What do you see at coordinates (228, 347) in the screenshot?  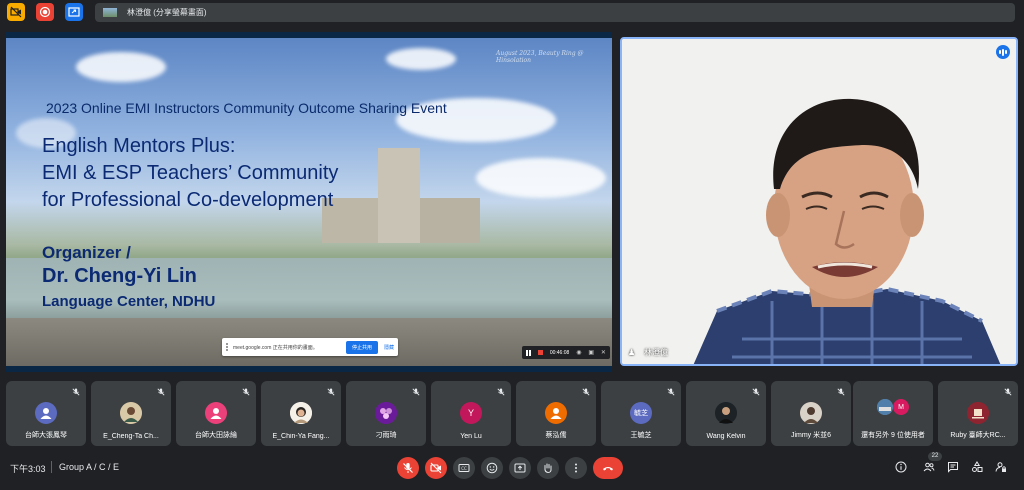 I see `drag-handle-icon` at bounding box center [228, 347].